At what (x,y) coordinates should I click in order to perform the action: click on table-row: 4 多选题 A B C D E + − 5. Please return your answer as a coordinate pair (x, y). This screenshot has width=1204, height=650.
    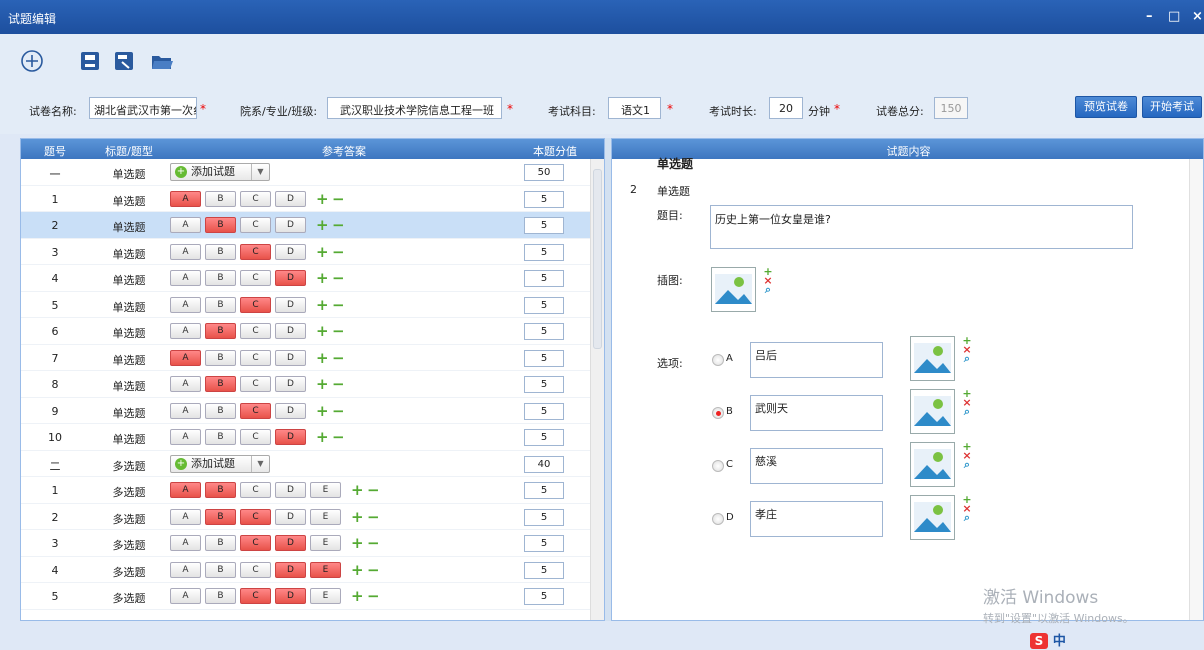
    Looking at the image, I should click on (306, 570).